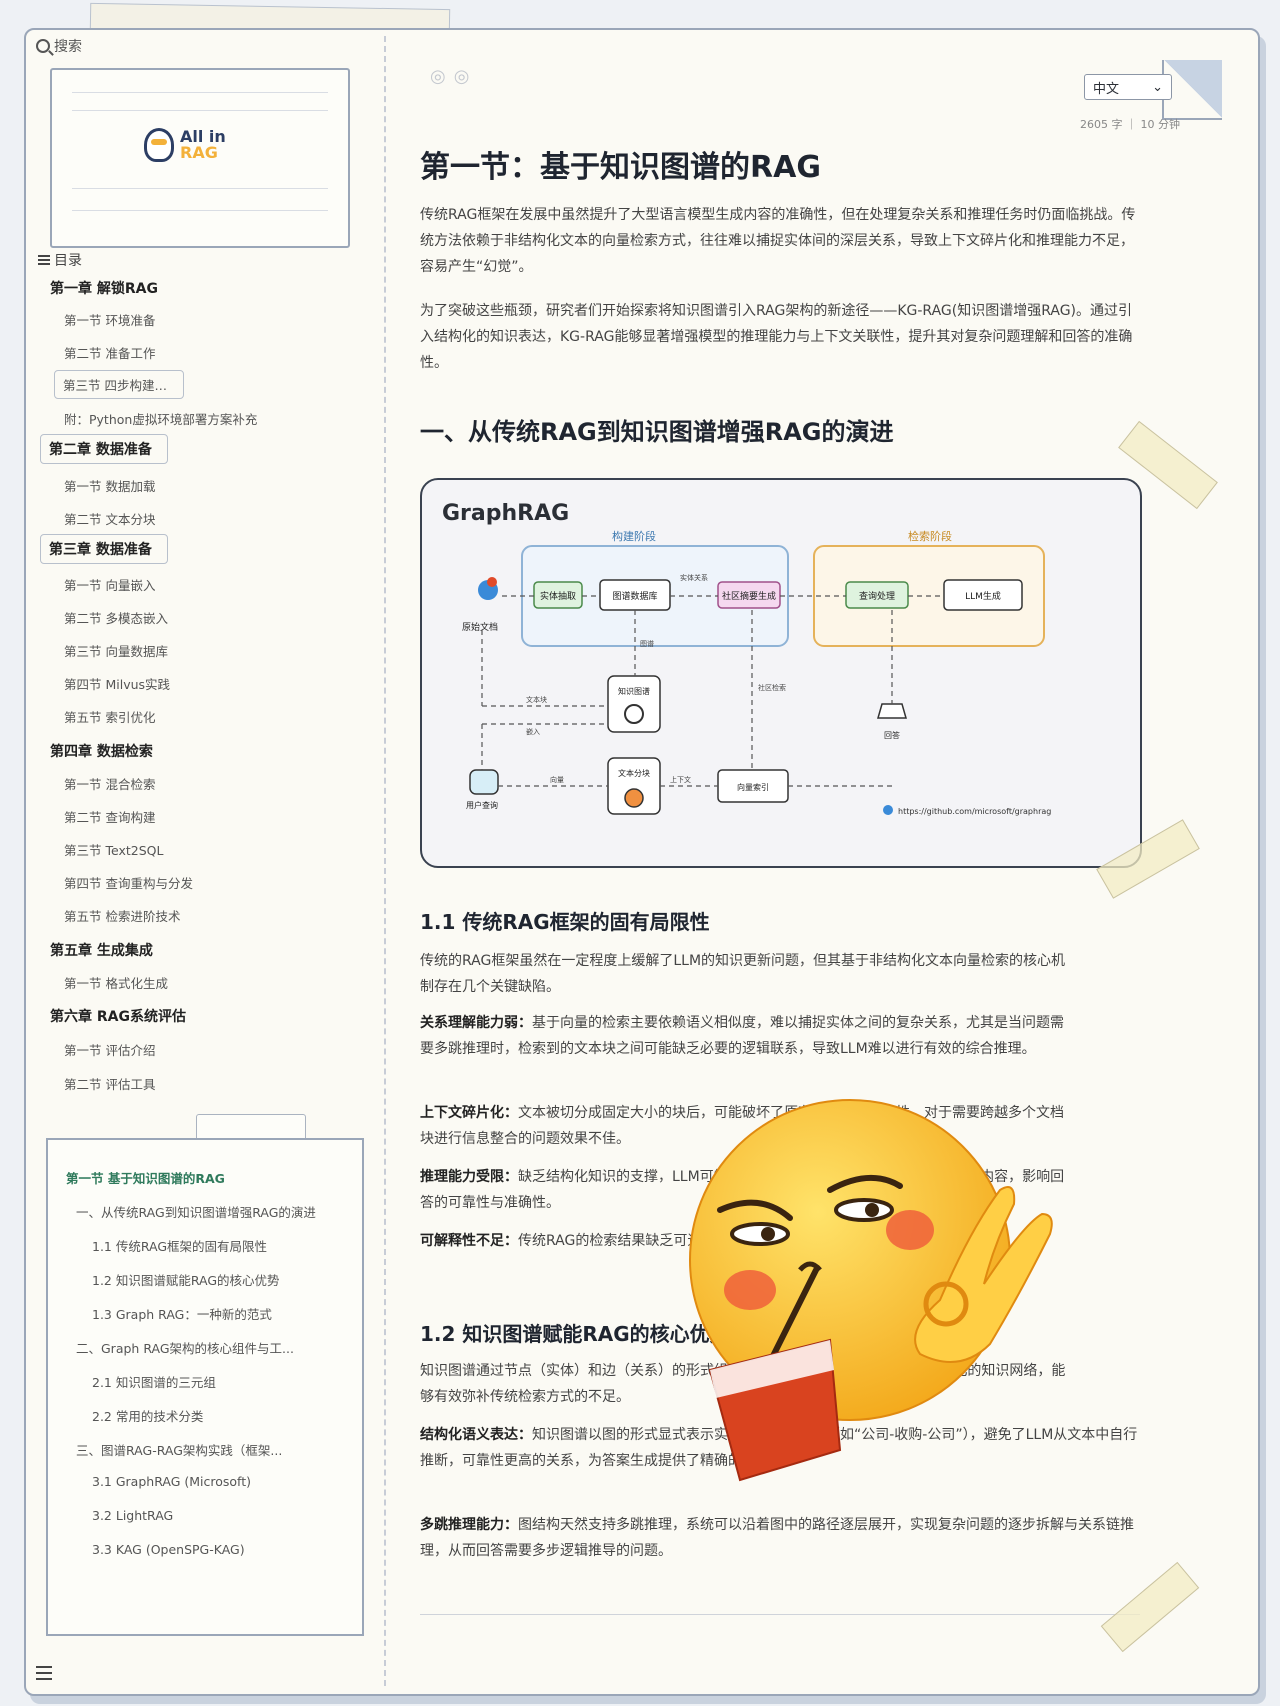 The height and width of the screenshot is (1706, 1280). Describe the element at coordinates (877, 596) in the screenshot. I see `node-query-label: 查询处理` at that location.